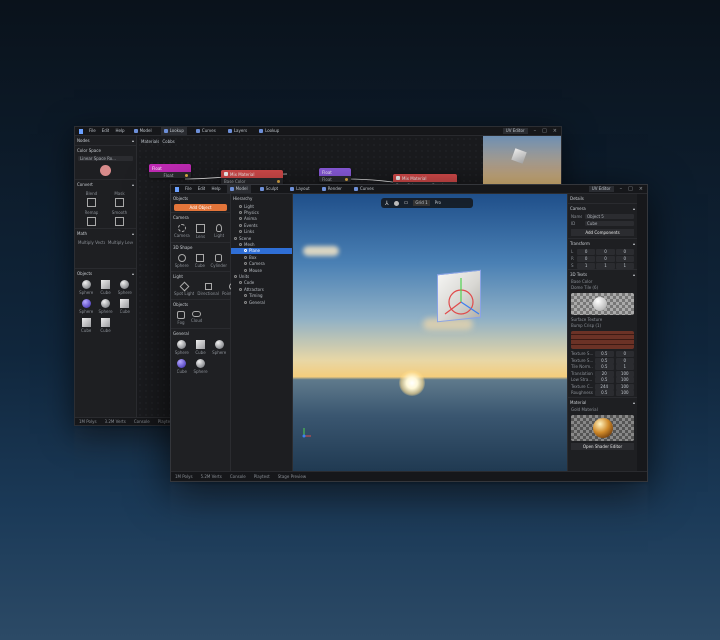 This screenshot has width=720, height=640. What do you see at coordinates (602, 304) in the screenshot?
I see `dome-texture-thumbnail` at bounding box center [602, 304].